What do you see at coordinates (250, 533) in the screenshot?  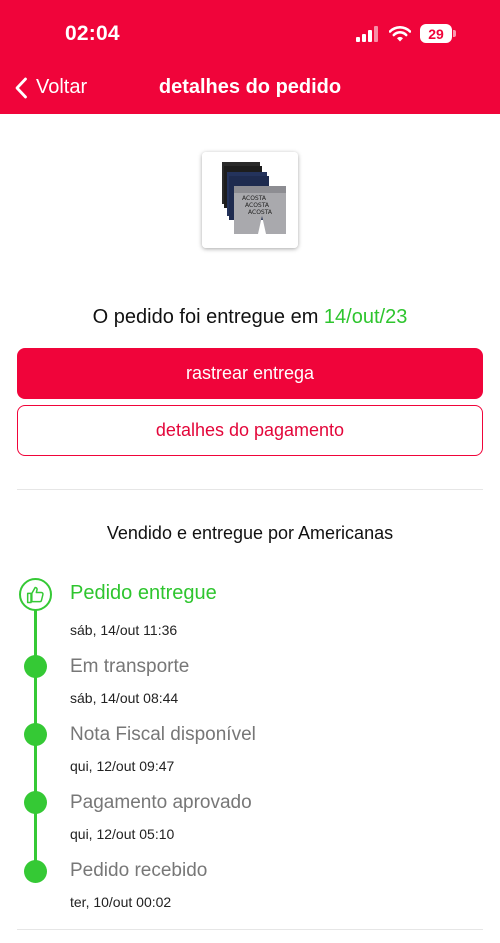 I see `seller-info: Vendido e entregue por Americanas` at bounding box center [250, 533].